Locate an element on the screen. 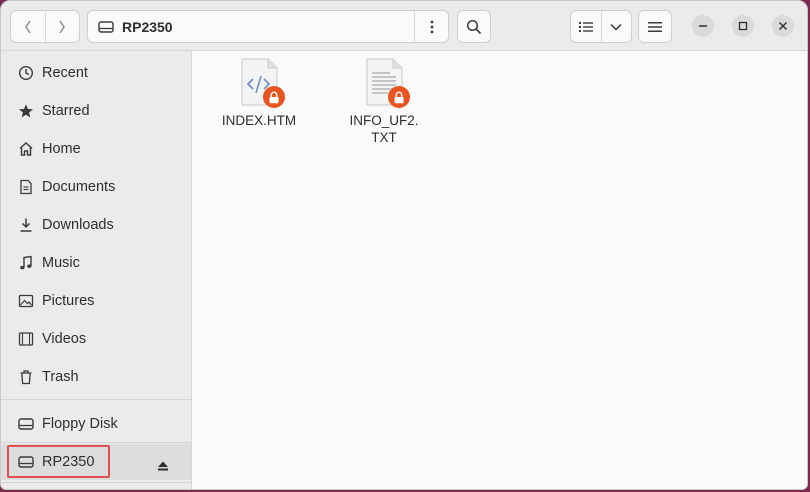 The image size is (810, 492). chevron-left-icon is located at coordinates (27, 26).